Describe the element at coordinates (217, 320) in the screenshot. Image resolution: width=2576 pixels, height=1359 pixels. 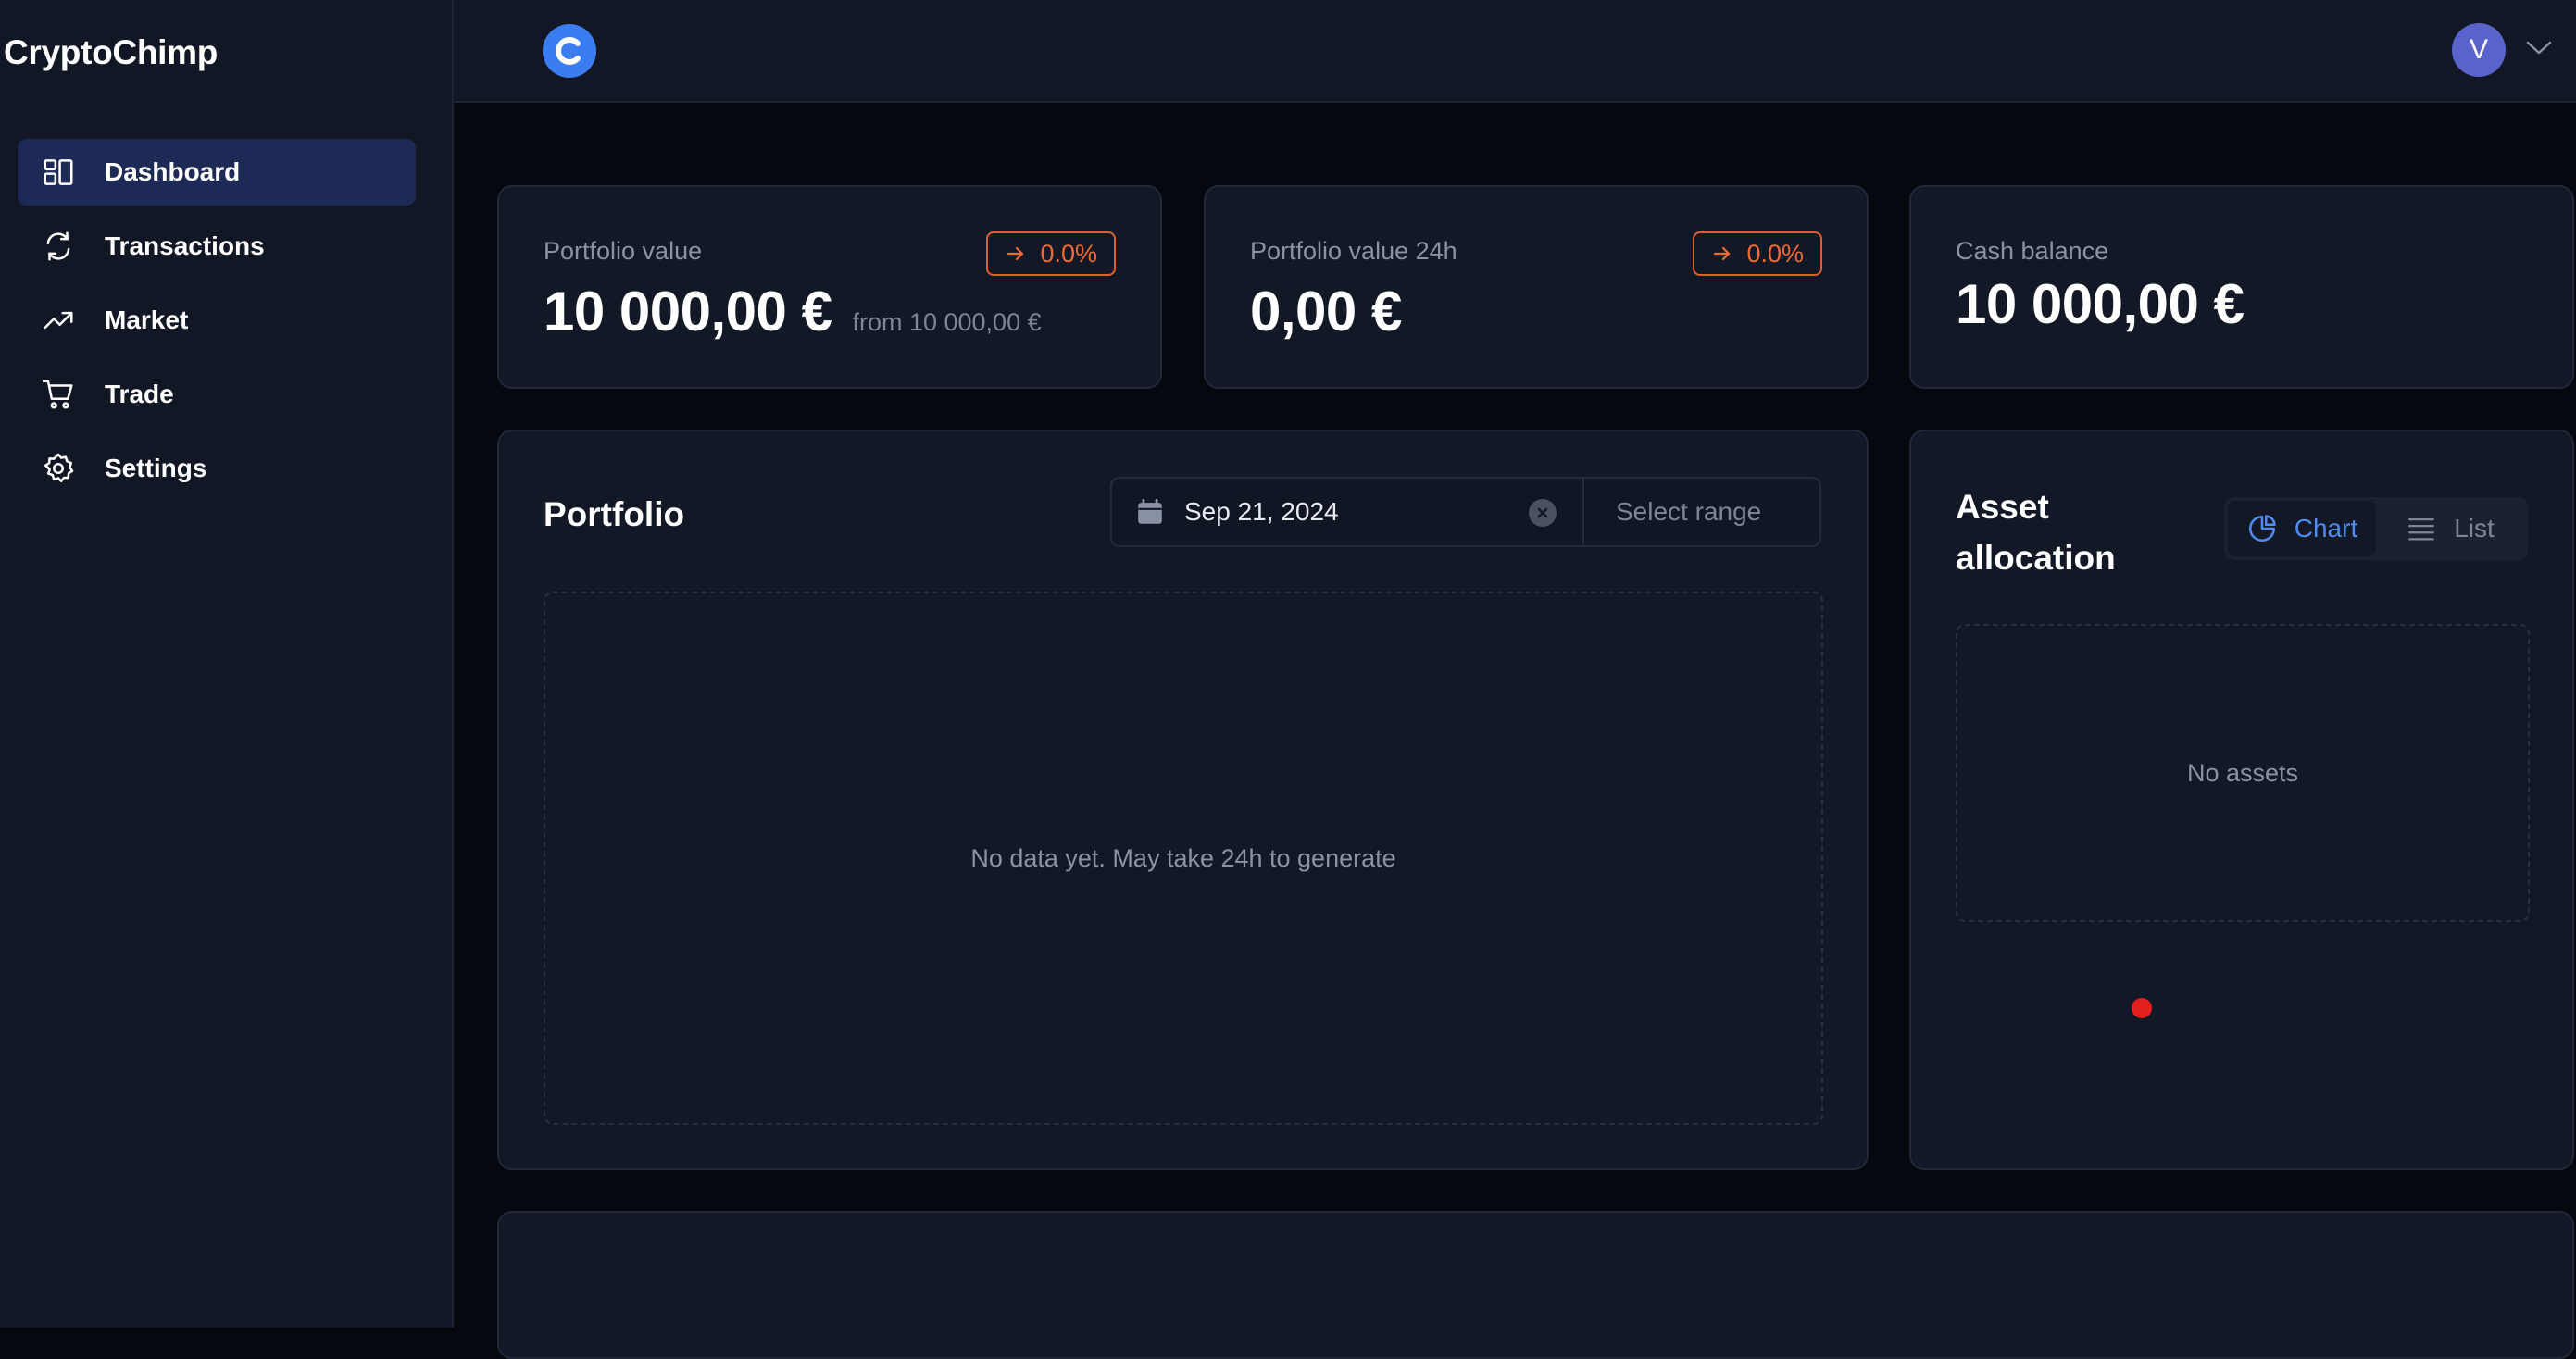
I see `sidebar-item-market: Market` at that location.